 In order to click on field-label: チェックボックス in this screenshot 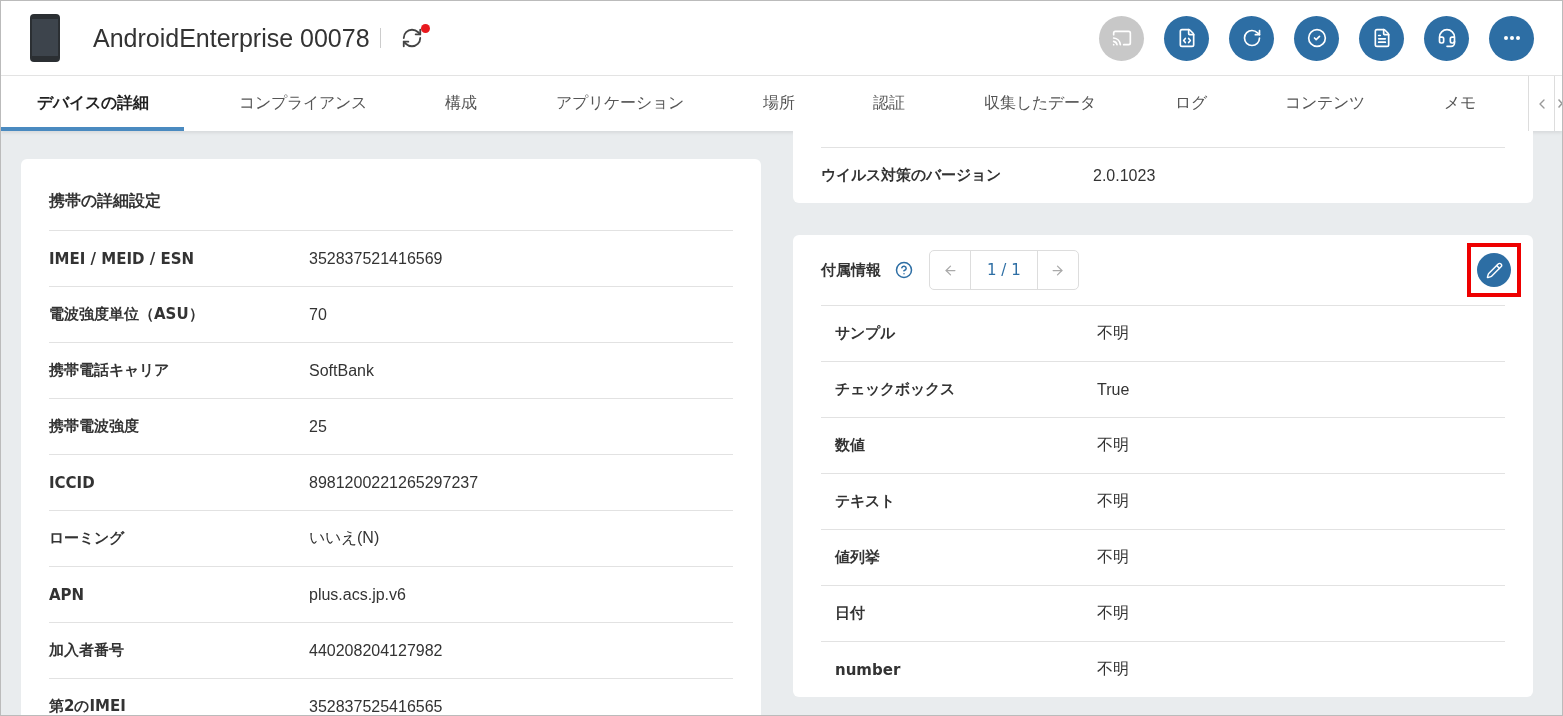, I will do `click(895, 389)`.